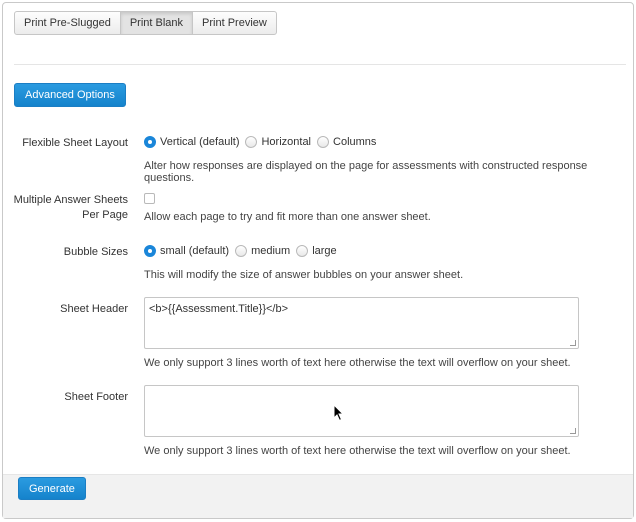  I want to click on layout-option-vertical: Vertical (default), so click(191, 142).